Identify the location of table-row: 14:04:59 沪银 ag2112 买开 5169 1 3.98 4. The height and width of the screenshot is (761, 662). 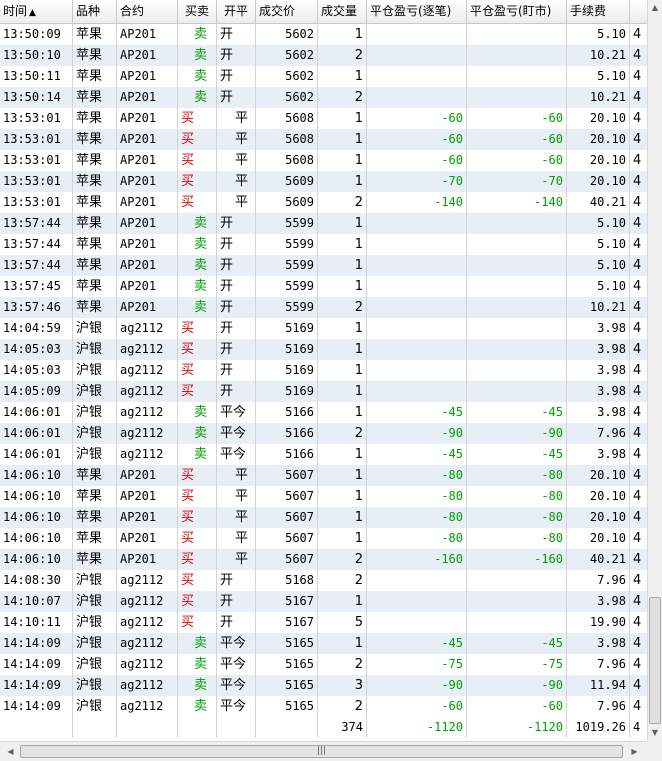
(323, 328).